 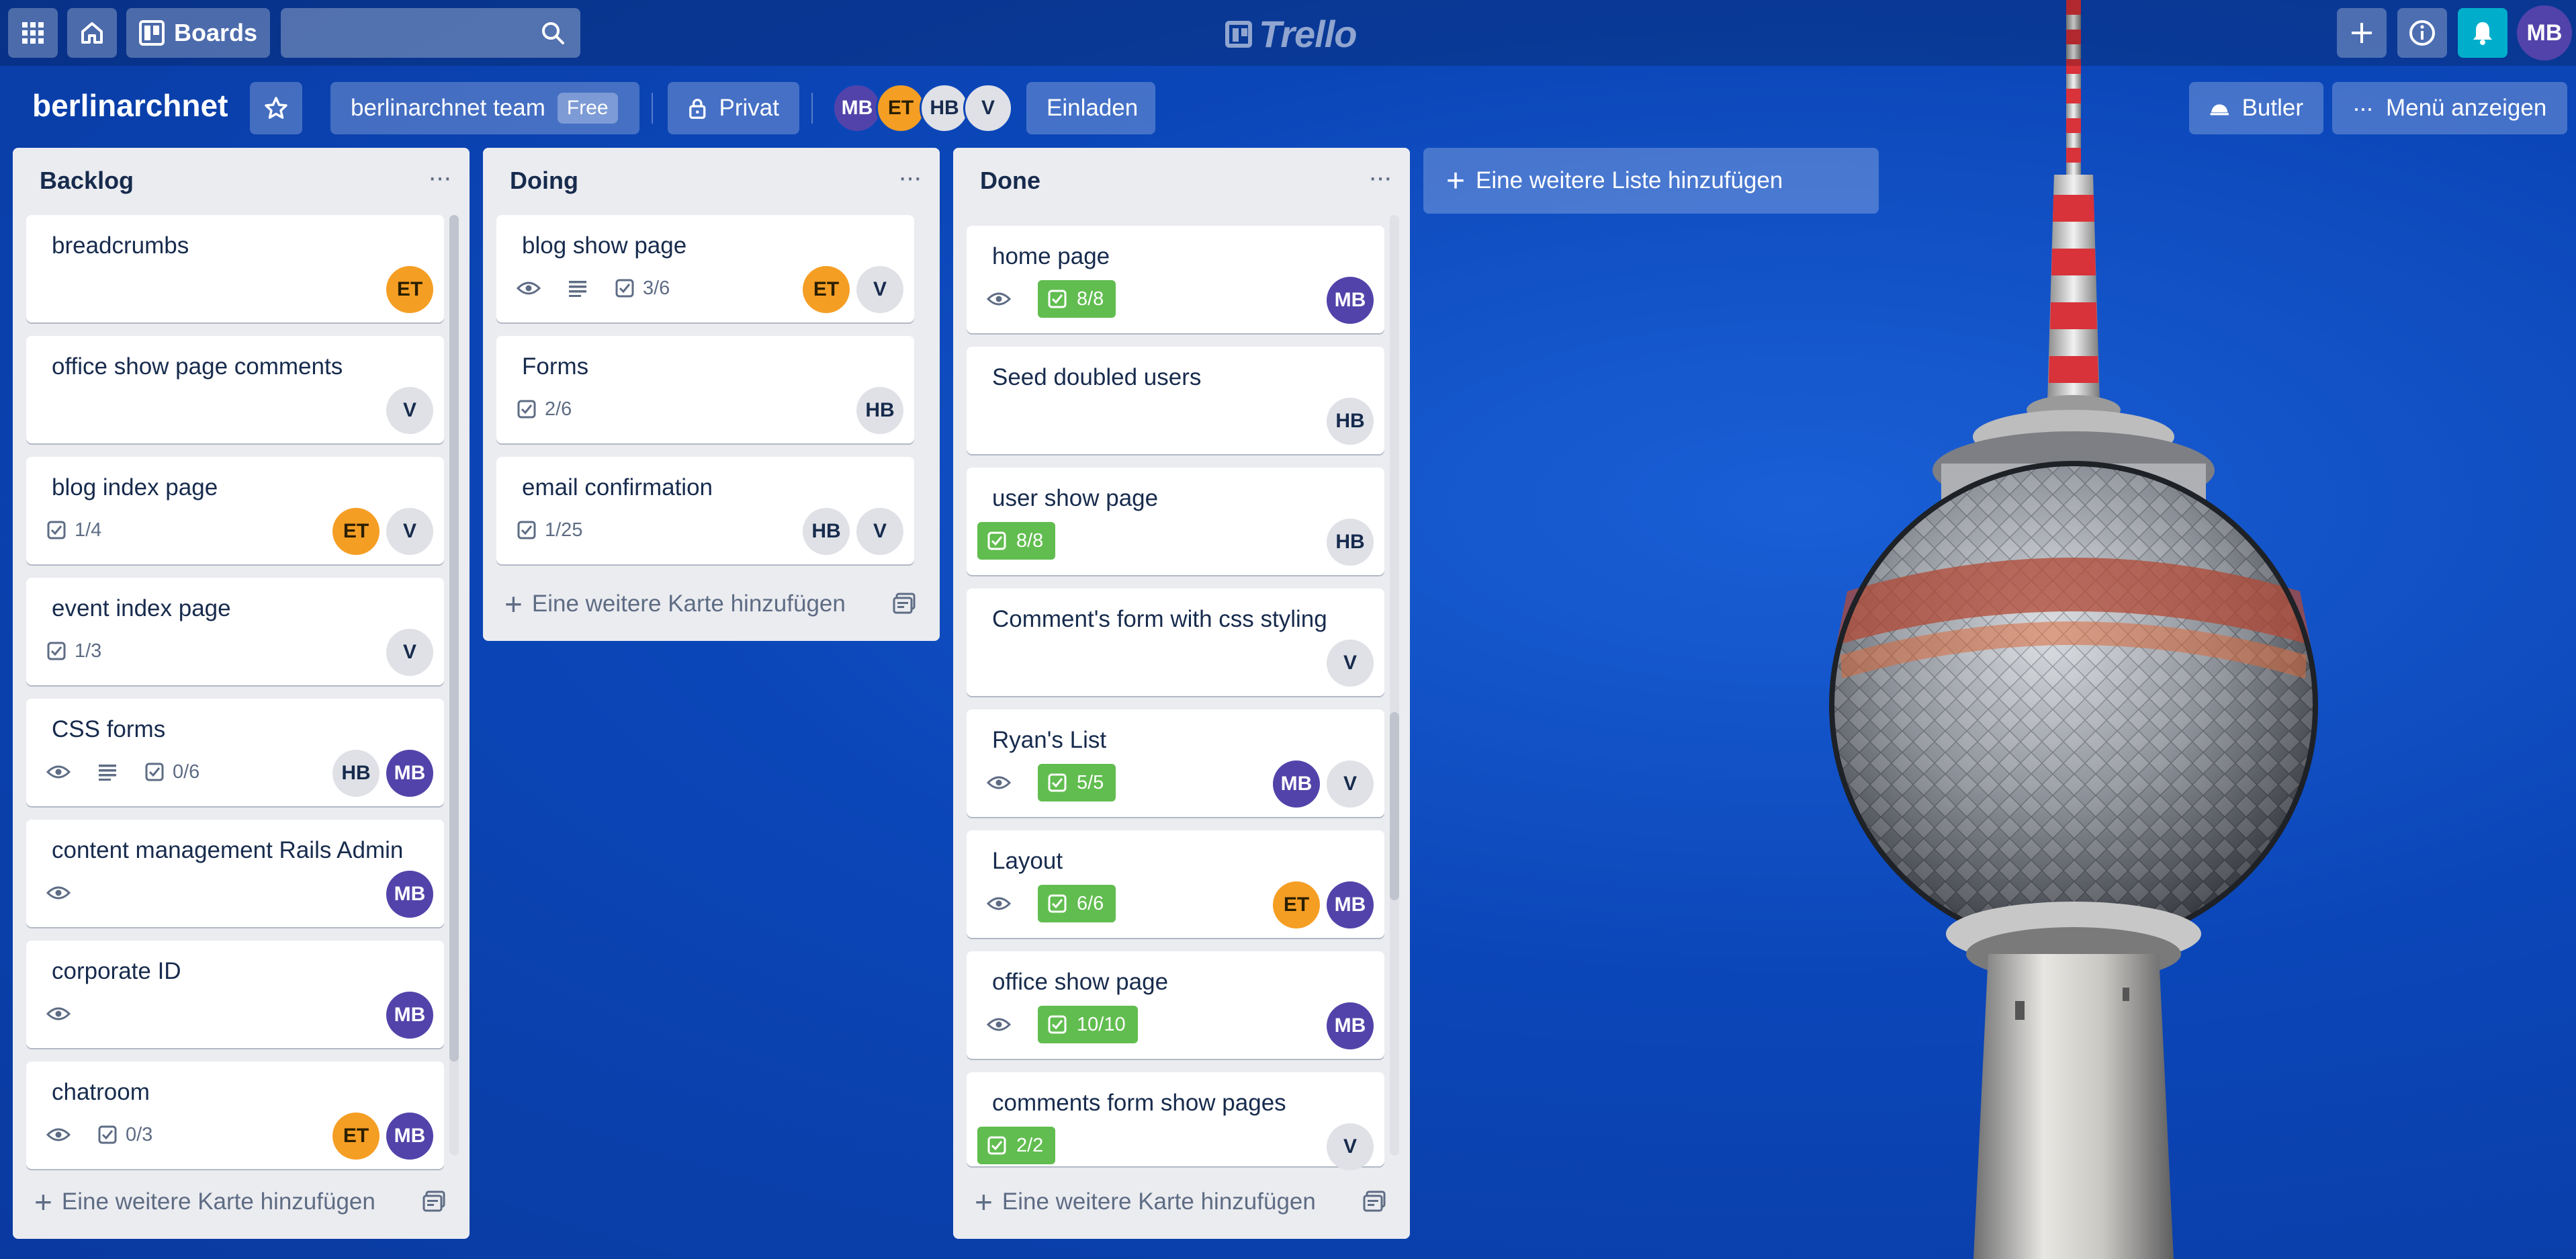 I want to click on create-button, so click(x=2362, y=33).